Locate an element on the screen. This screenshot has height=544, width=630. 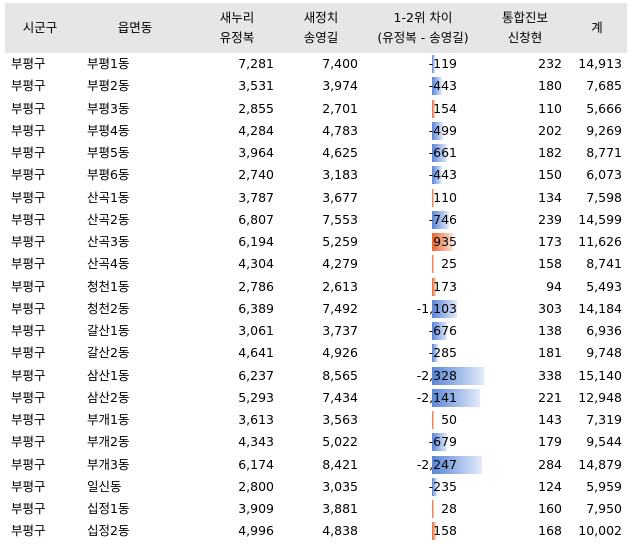
cell-neighborhood: 부평5동 is located at coordinates (108, 153).